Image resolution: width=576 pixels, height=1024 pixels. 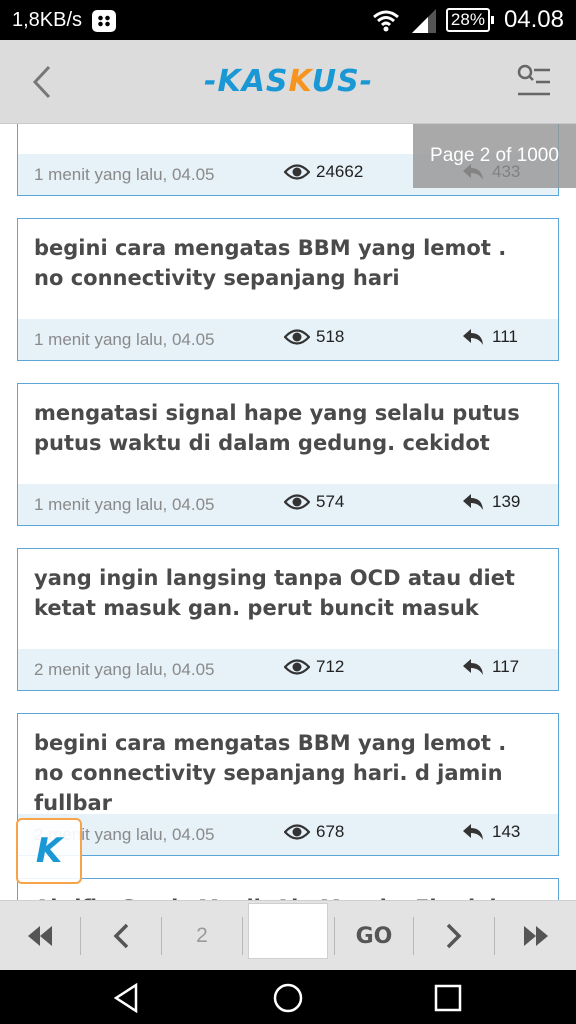 What do you see at coordinates (126, 998) in the screenshot?
I see `nav-back-icon` at bounding box center [126, 998].